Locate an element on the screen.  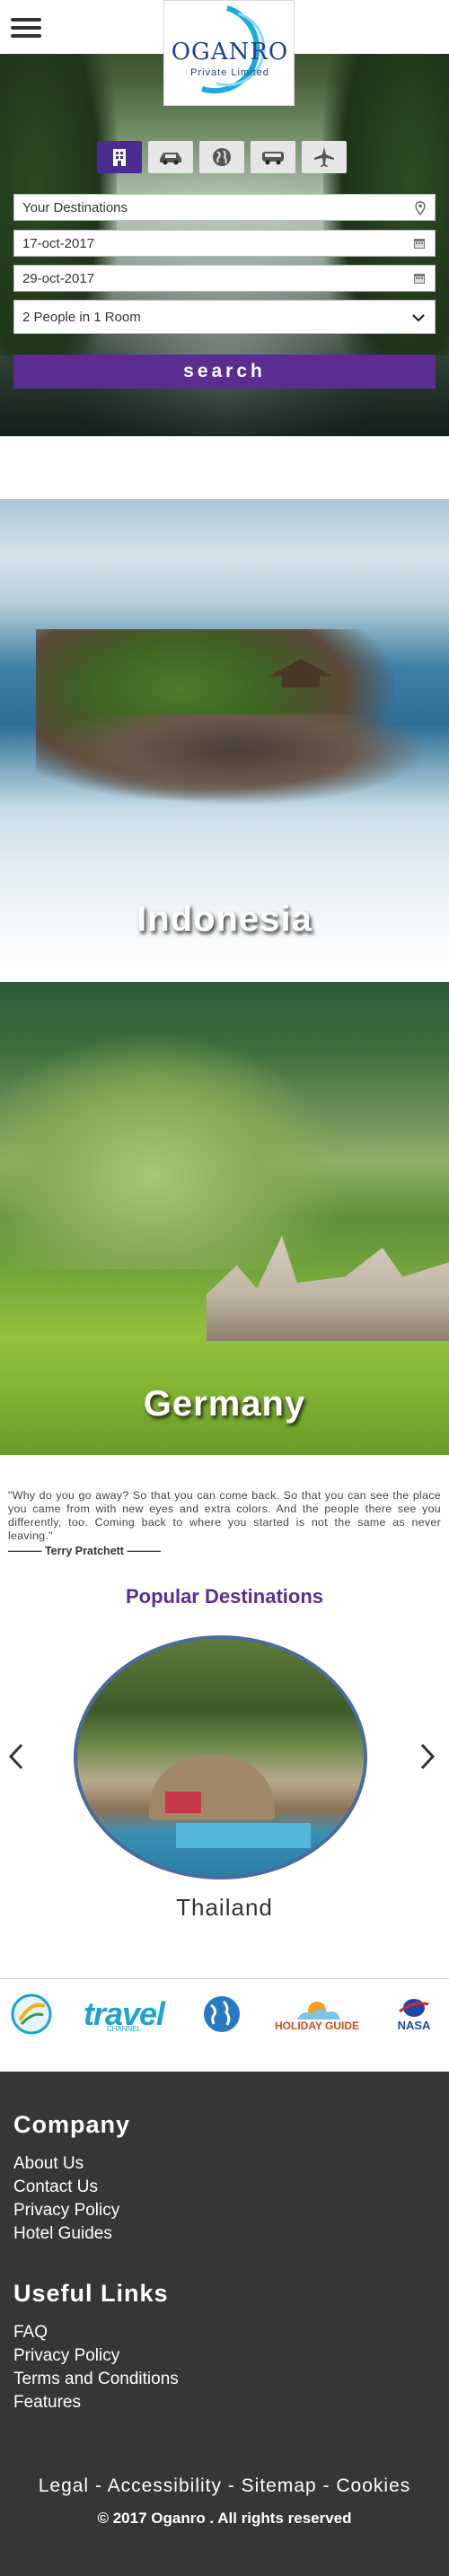
chevron-down-icon is located at coordinates (418, 318).